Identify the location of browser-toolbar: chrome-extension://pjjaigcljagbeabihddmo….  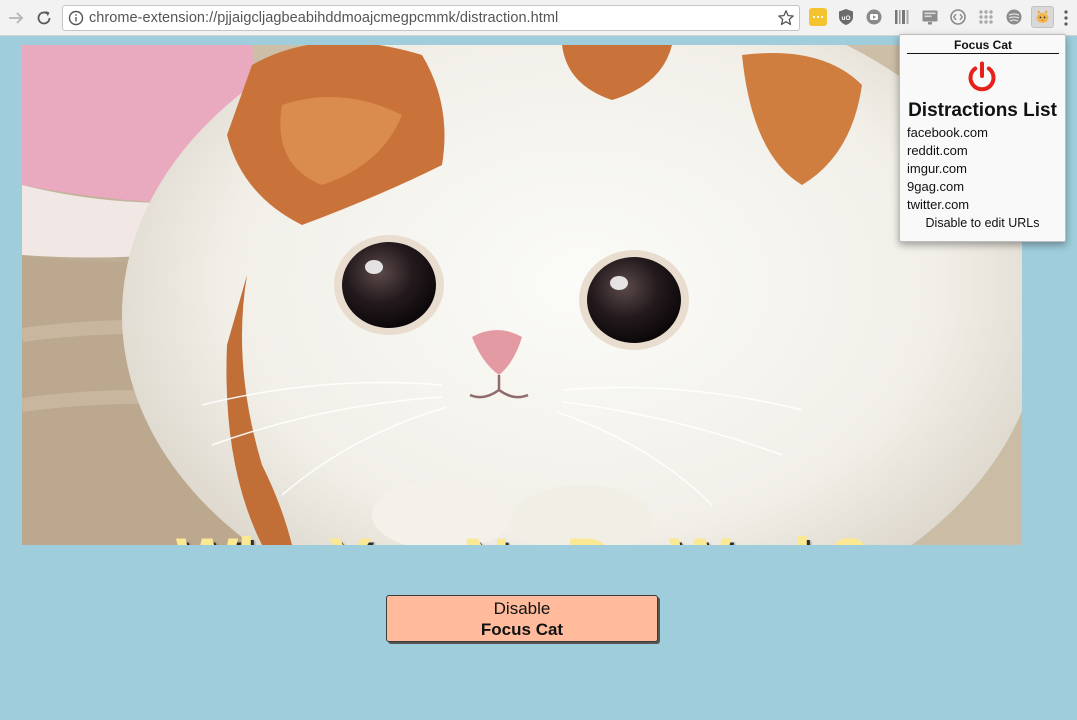
(538, 18).